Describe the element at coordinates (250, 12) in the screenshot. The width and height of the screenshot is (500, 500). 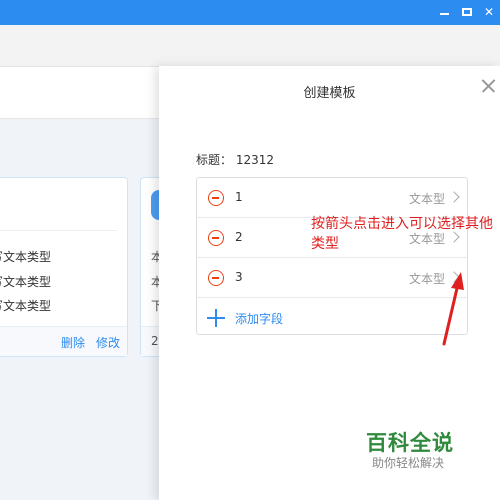
I see `window-titlebar: ✕` at that location.